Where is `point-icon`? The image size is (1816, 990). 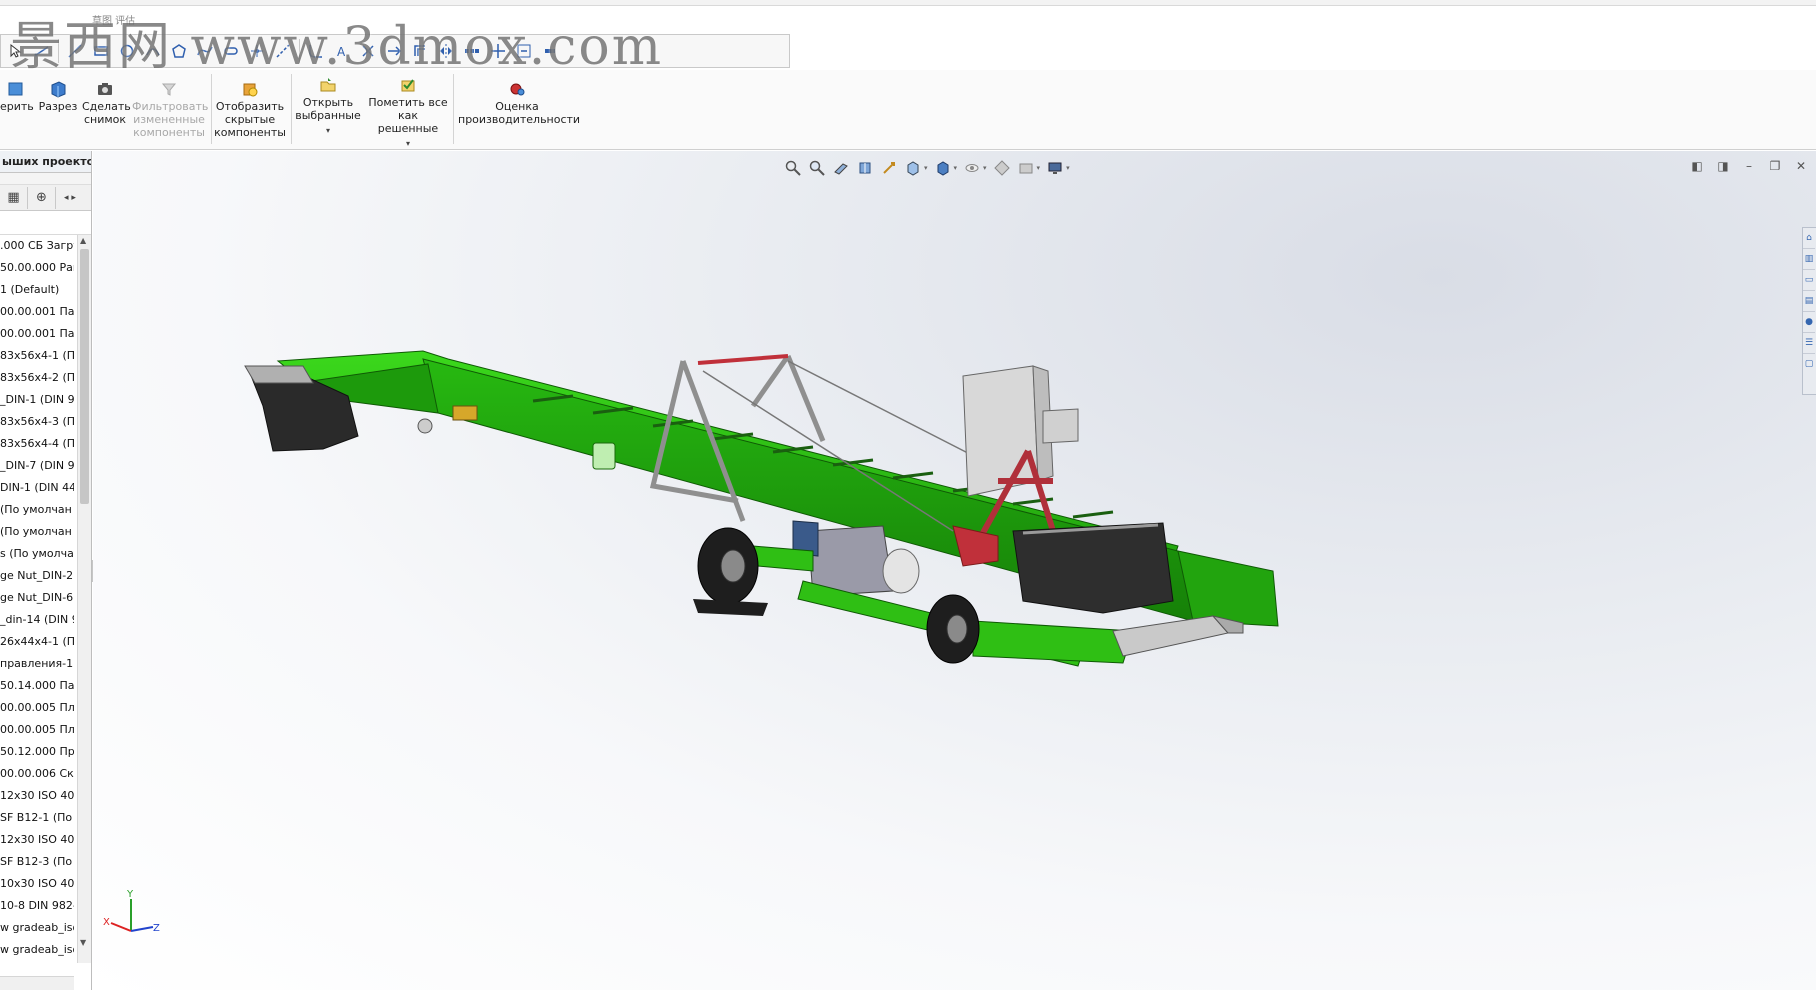 point-icon is located at coordinates (257, 51).